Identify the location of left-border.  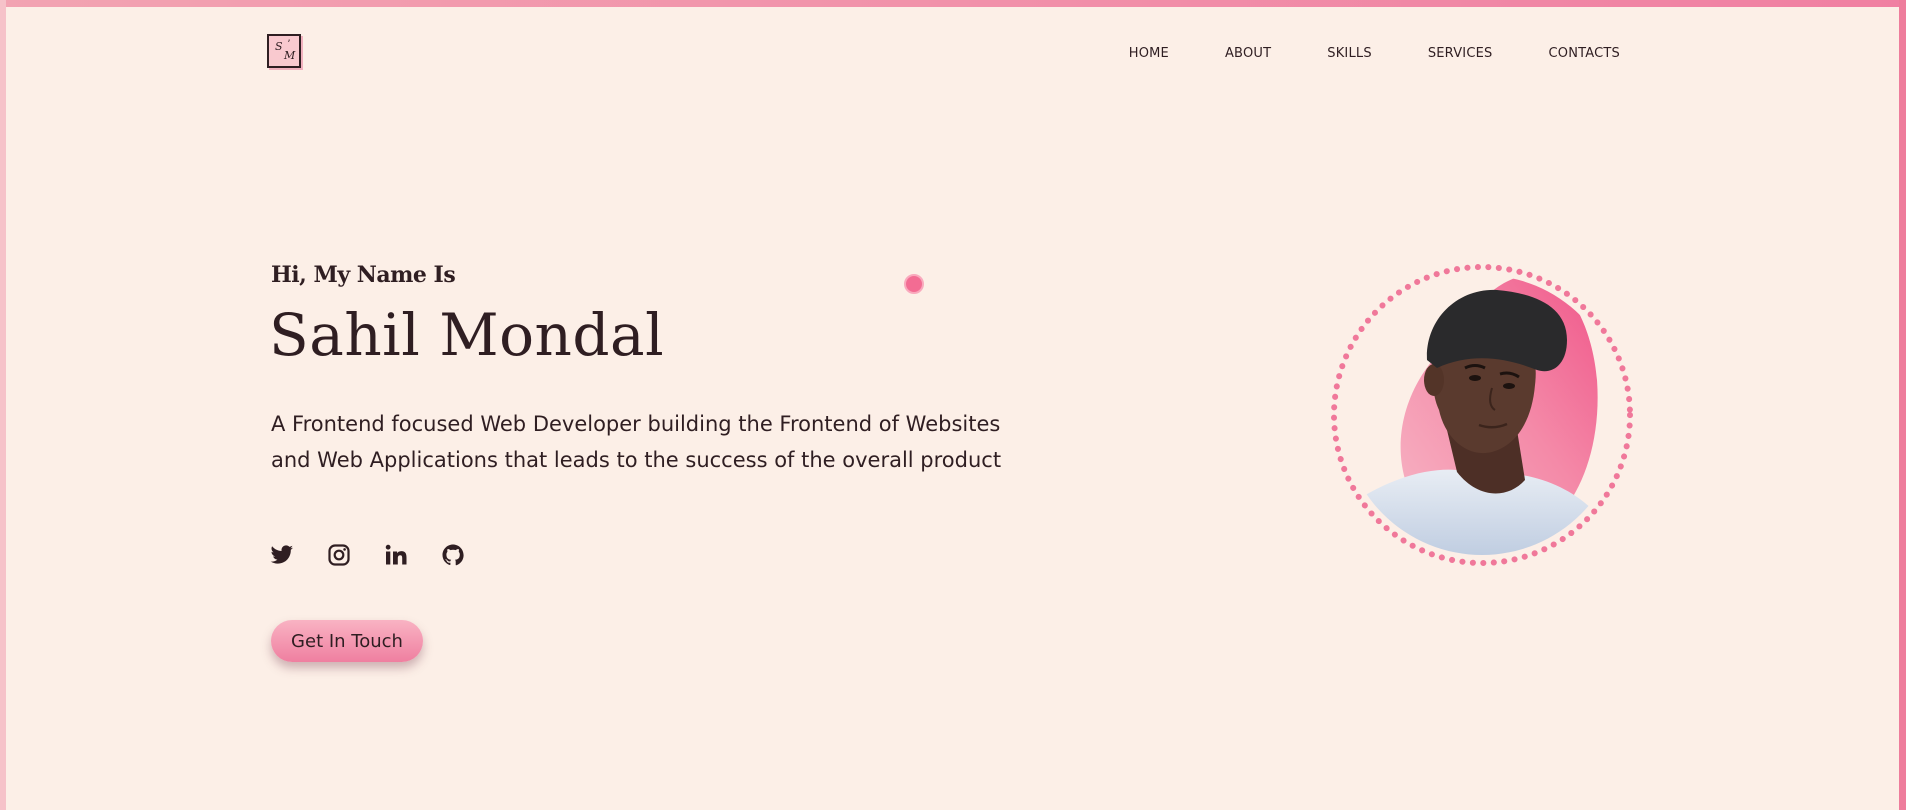
(3, 405).